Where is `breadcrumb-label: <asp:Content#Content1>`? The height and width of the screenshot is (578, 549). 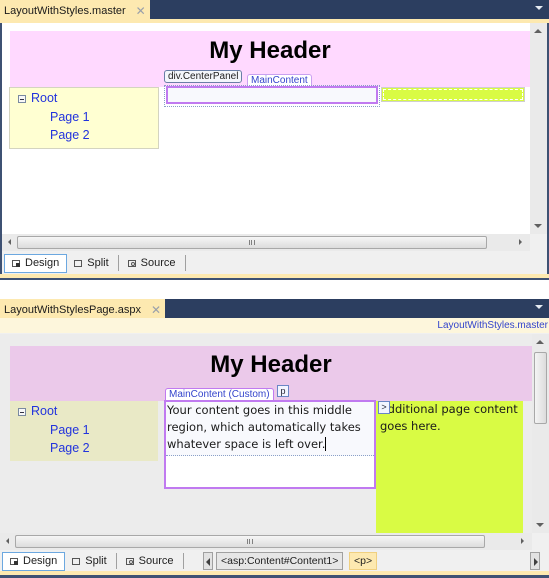 breadcrumb-label: <asp:Content#Content1> is located at coordinates (280, 561).